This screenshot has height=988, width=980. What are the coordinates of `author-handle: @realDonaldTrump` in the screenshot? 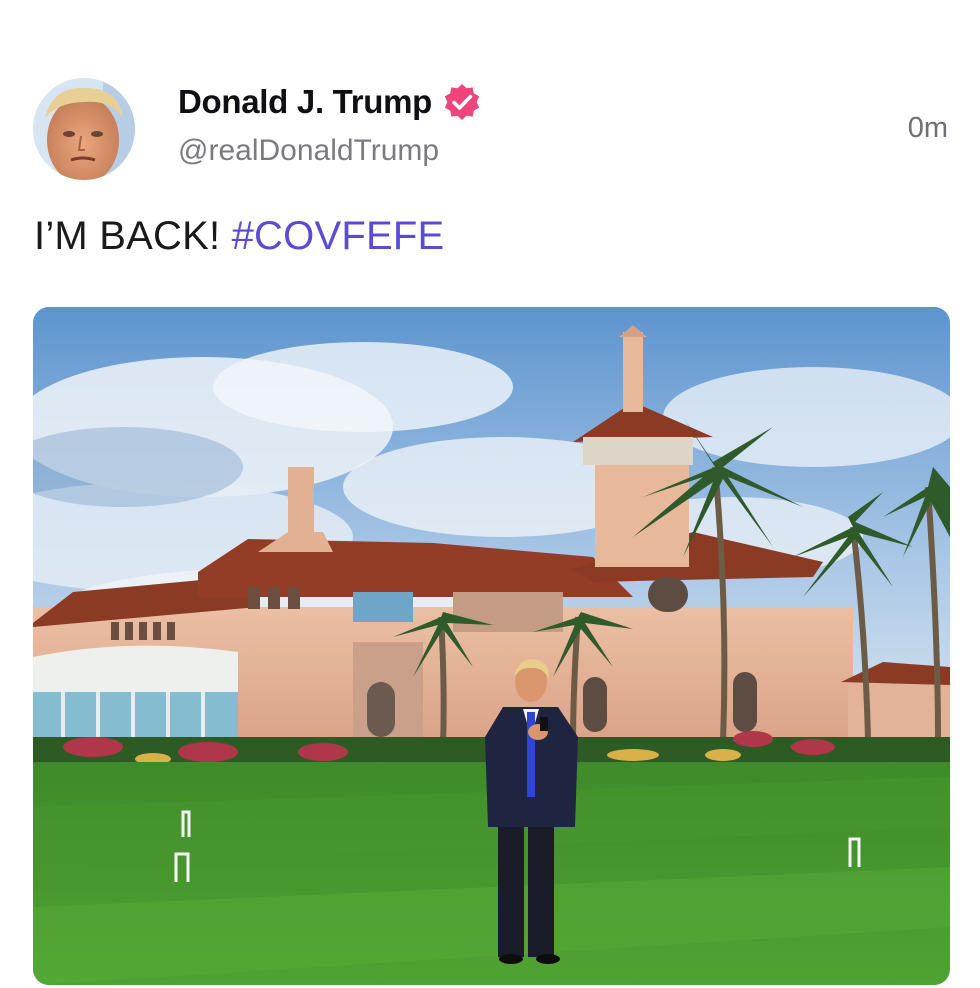 It's located at (308, 151).